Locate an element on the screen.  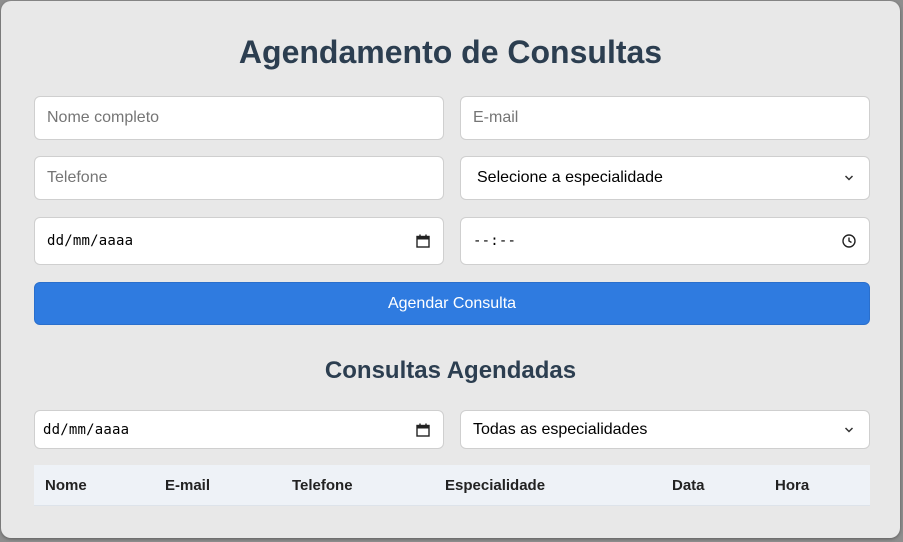
page-title: Agendamento de Consultas is located at coordinates (450, 52).